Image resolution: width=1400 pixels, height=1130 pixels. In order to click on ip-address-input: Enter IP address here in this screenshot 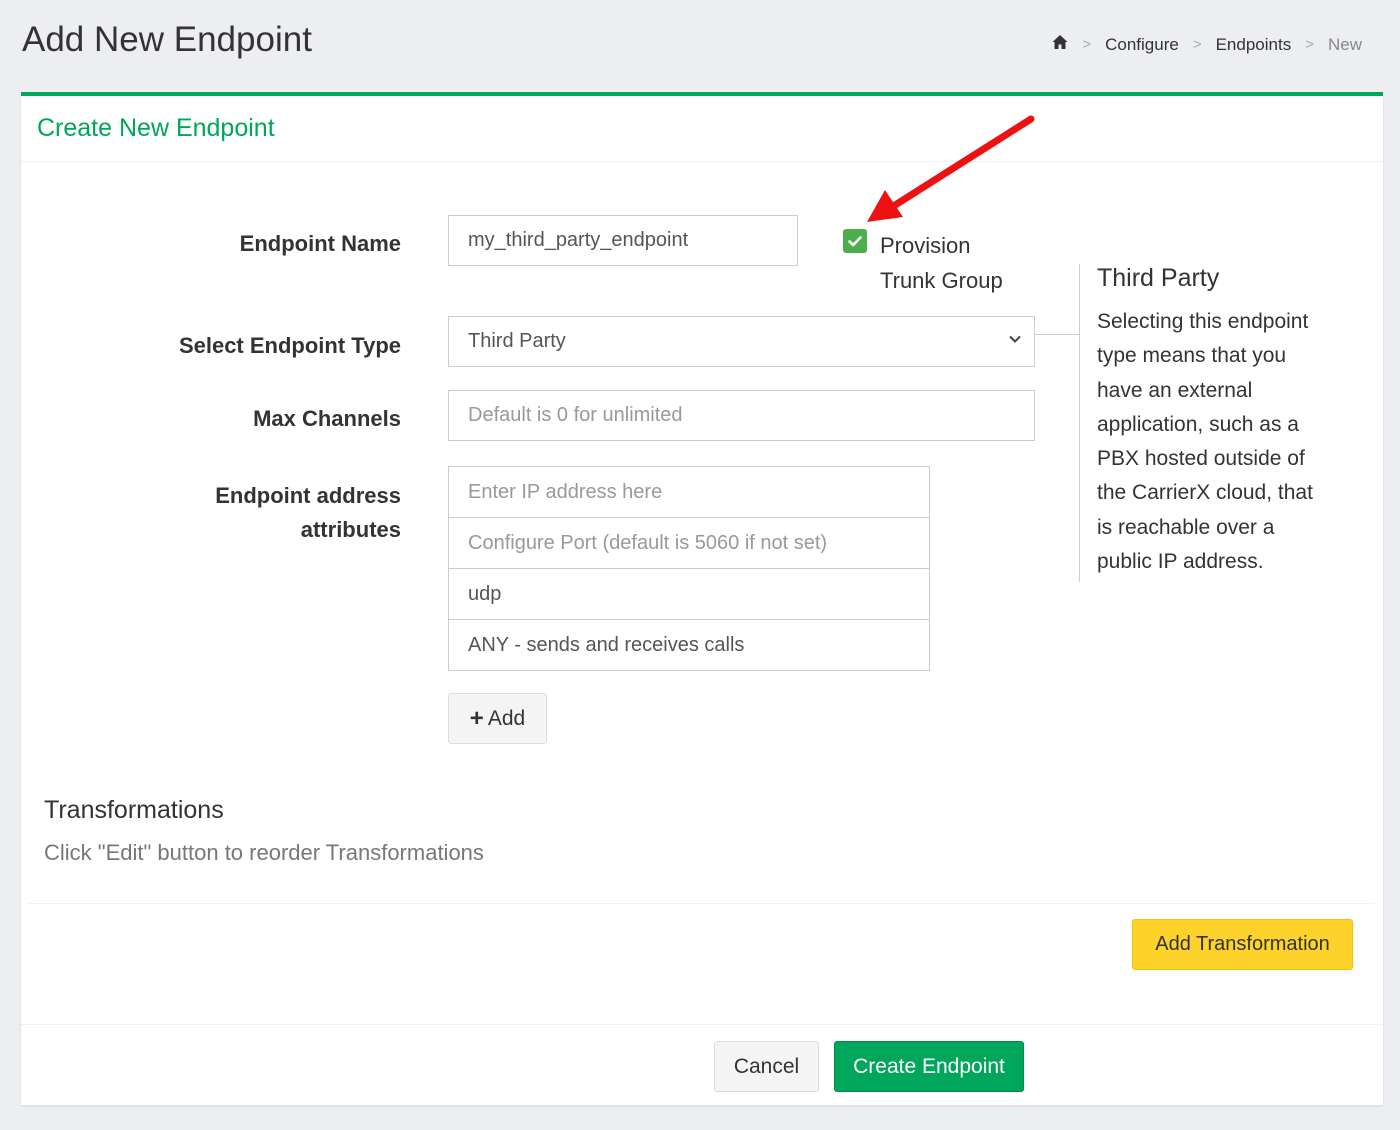, I will do `click(689, 492)`.